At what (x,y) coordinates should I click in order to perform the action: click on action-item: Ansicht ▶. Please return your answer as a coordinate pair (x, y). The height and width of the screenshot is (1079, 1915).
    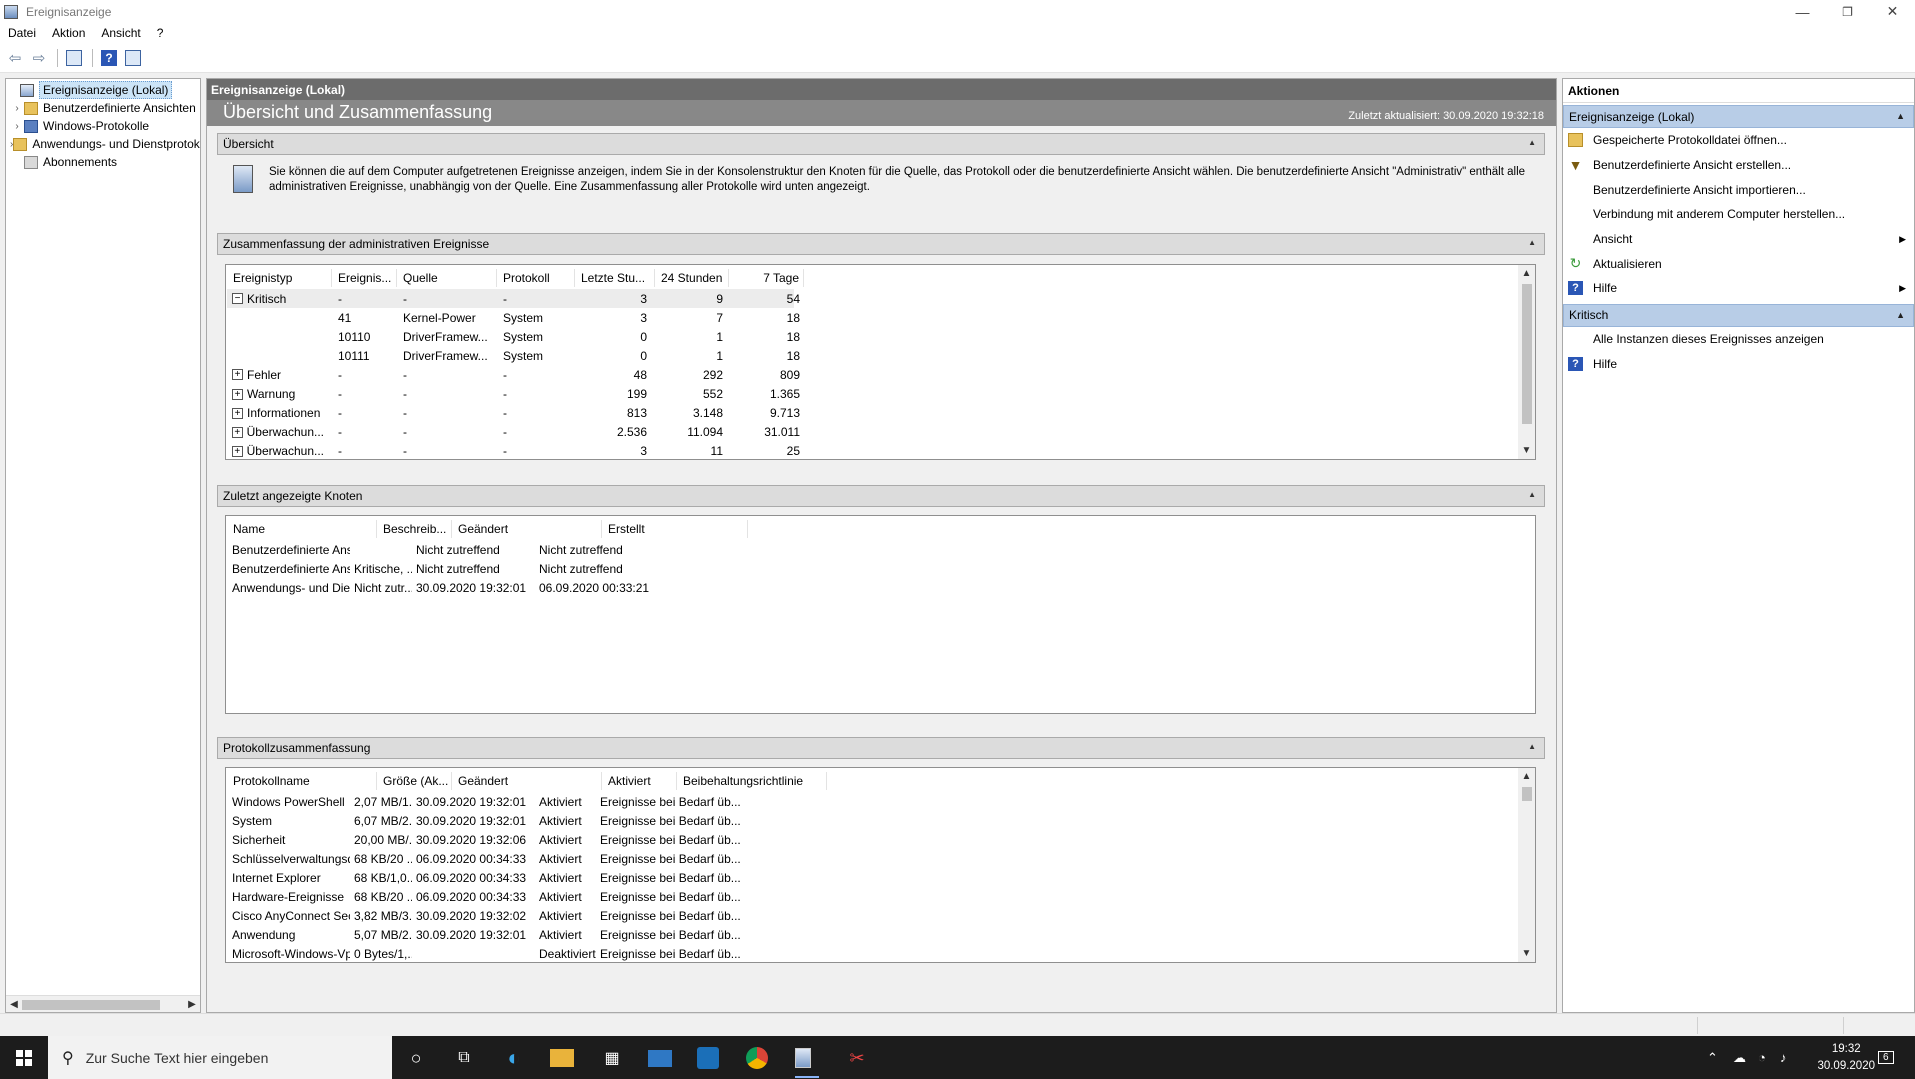
    Looking at the image, I should click on (1738, 239).